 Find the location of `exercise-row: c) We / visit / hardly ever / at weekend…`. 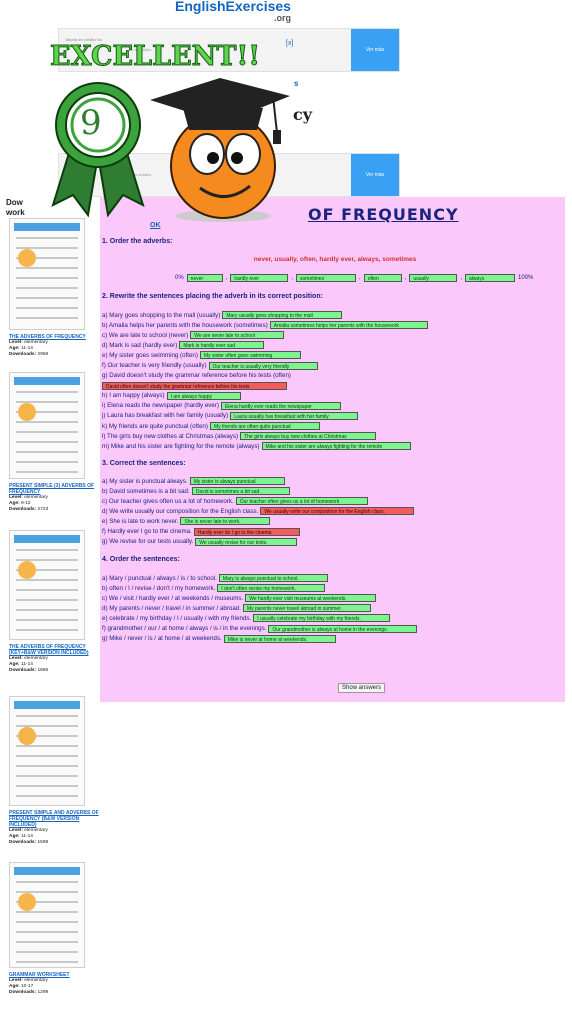

exercise-row: c) We / visit / hardly ever / at weekend… is located at coordinates (259, 598).